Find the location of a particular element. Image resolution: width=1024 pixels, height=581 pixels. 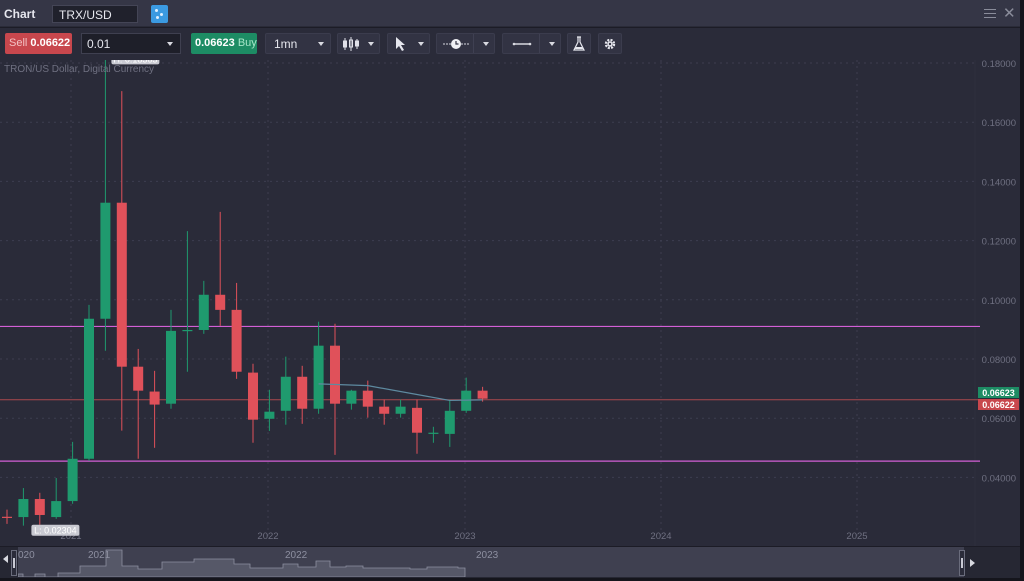

navigator-label: 020 is located at coordinates (26, 555).